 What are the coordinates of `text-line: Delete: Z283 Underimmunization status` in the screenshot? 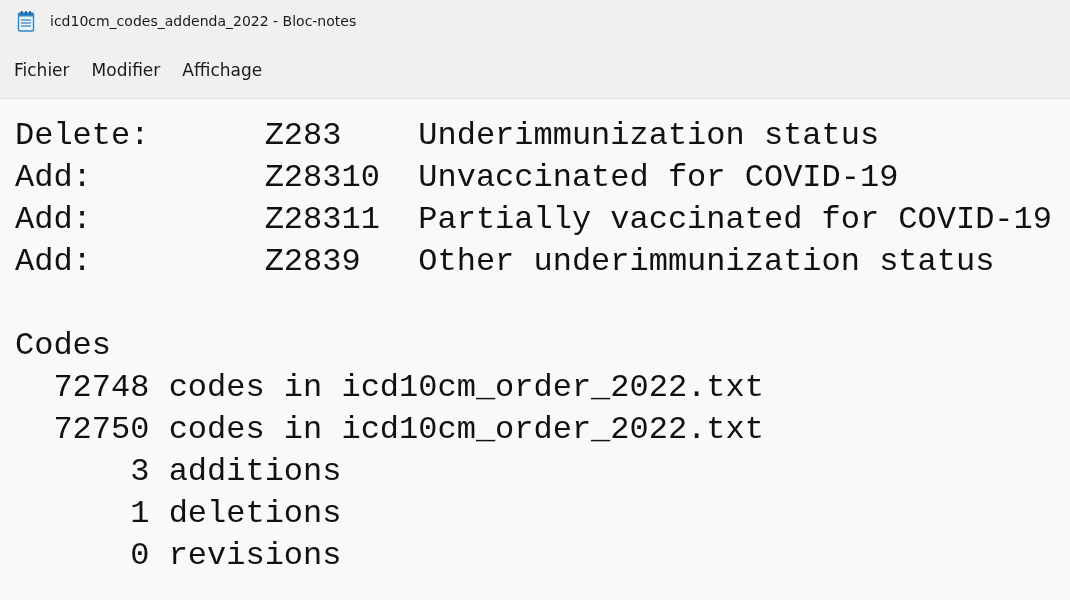 It's located at (447, 136).